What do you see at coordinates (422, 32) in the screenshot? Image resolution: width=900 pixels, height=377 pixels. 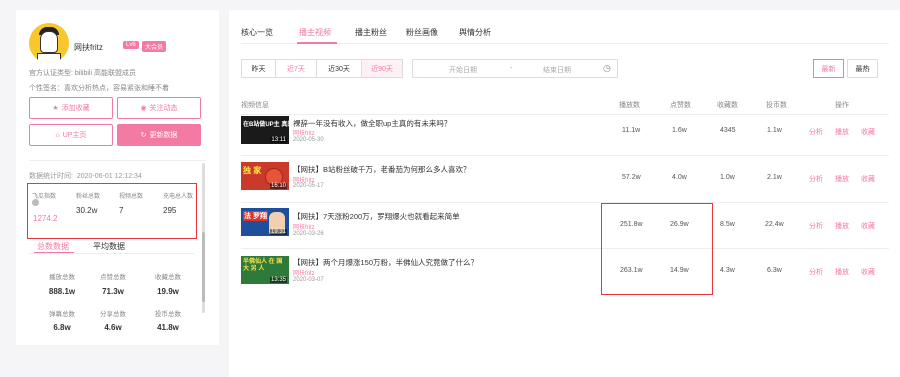 I see `tab-fan-profile: 粉丝画像` at bounding box center [422, 32].